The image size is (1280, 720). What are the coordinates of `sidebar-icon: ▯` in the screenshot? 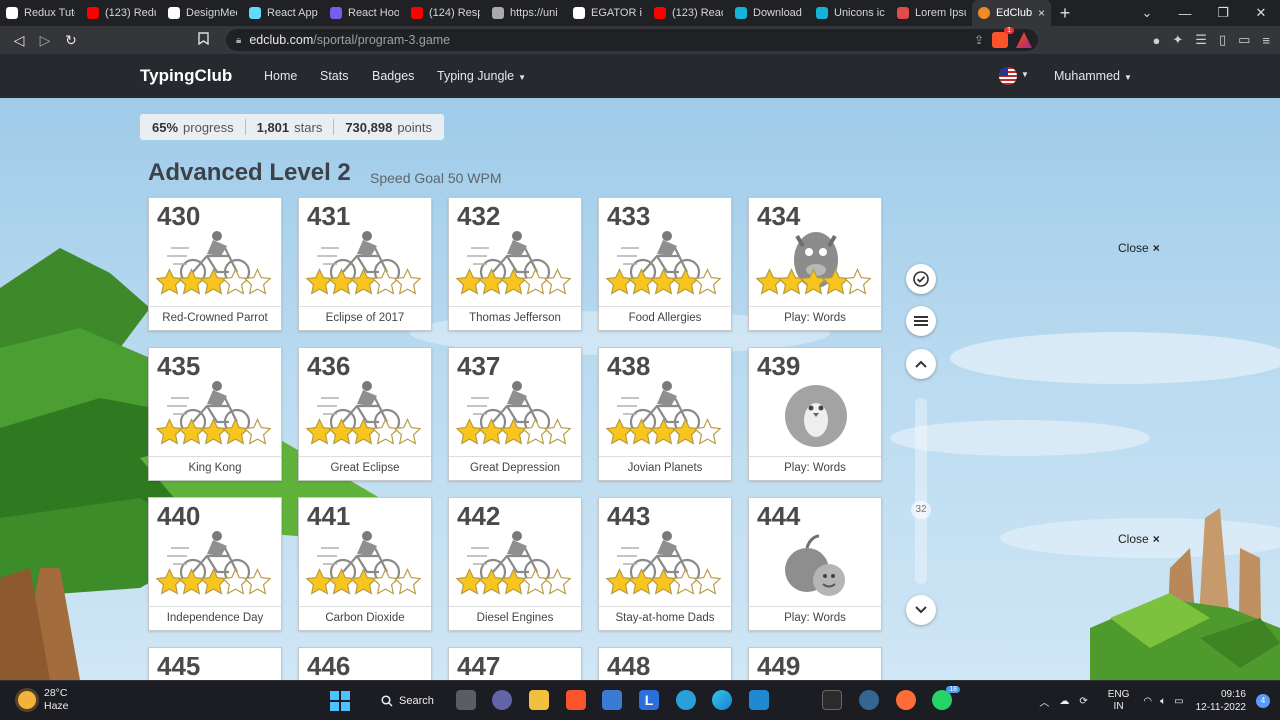 It's located at (1222, 40).